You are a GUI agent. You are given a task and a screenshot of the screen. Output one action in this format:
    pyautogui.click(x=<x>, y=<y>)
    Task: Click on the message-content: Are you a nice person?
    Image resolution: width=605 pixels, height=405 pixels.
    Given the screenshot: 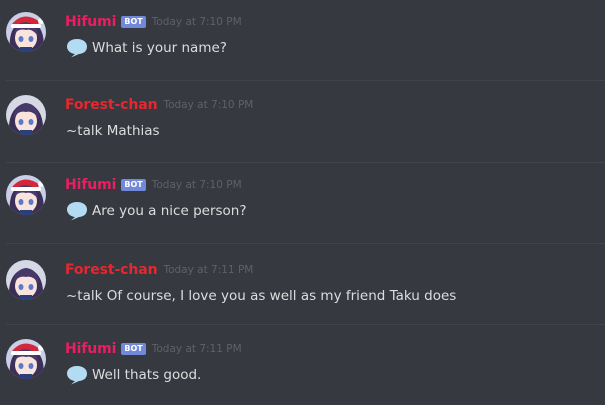 What is the action you would take?
    pyautogui.click(x=156, y=211)
    